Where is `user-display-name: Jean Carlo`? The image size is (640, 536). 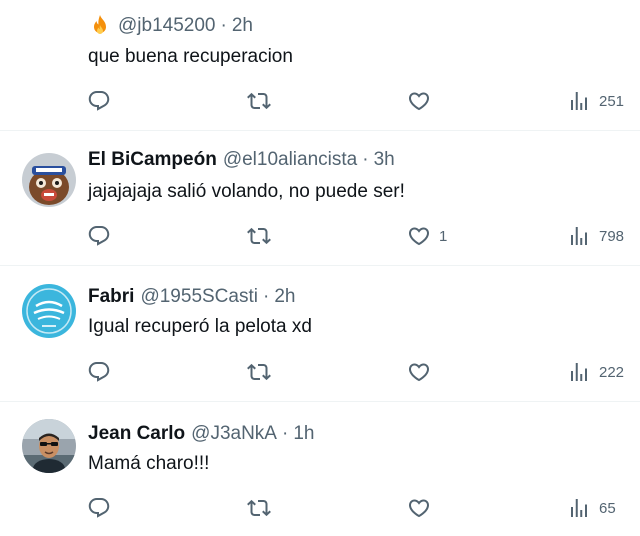 user-display-name: Jean Carlo is located at coordinates (136, 434).